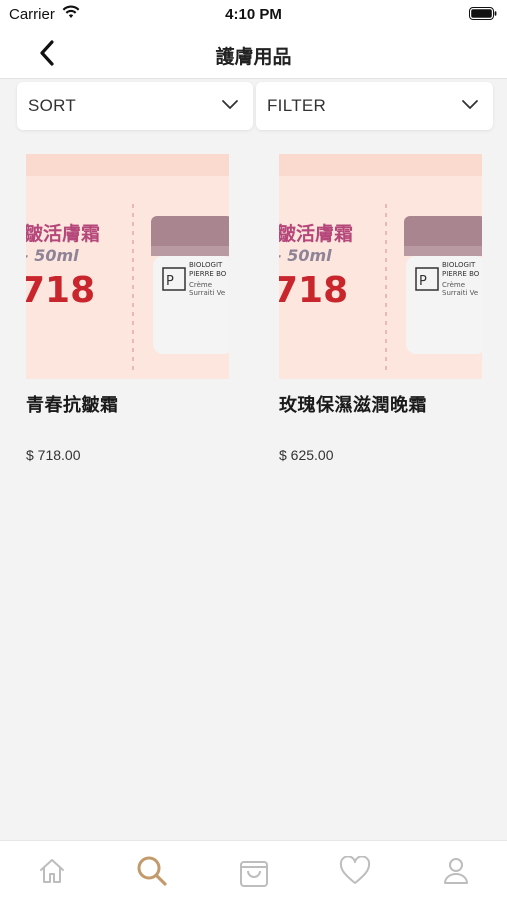 Image resolution: width=507 pixels, height=901 pixels. I want to click on tab-wishlist, so click(355, 871).